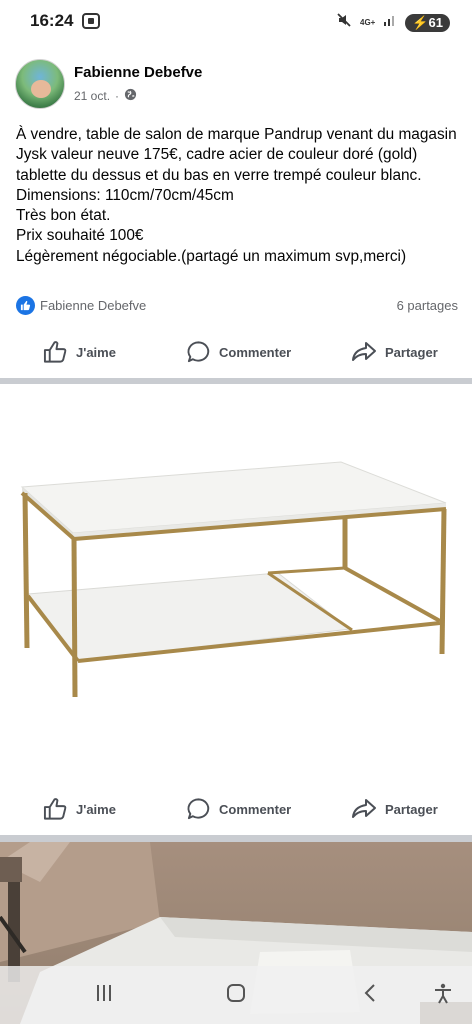 The width and height of the screenshot is (472, 1024). I want to click on accessibility-button, so click(443, 995).